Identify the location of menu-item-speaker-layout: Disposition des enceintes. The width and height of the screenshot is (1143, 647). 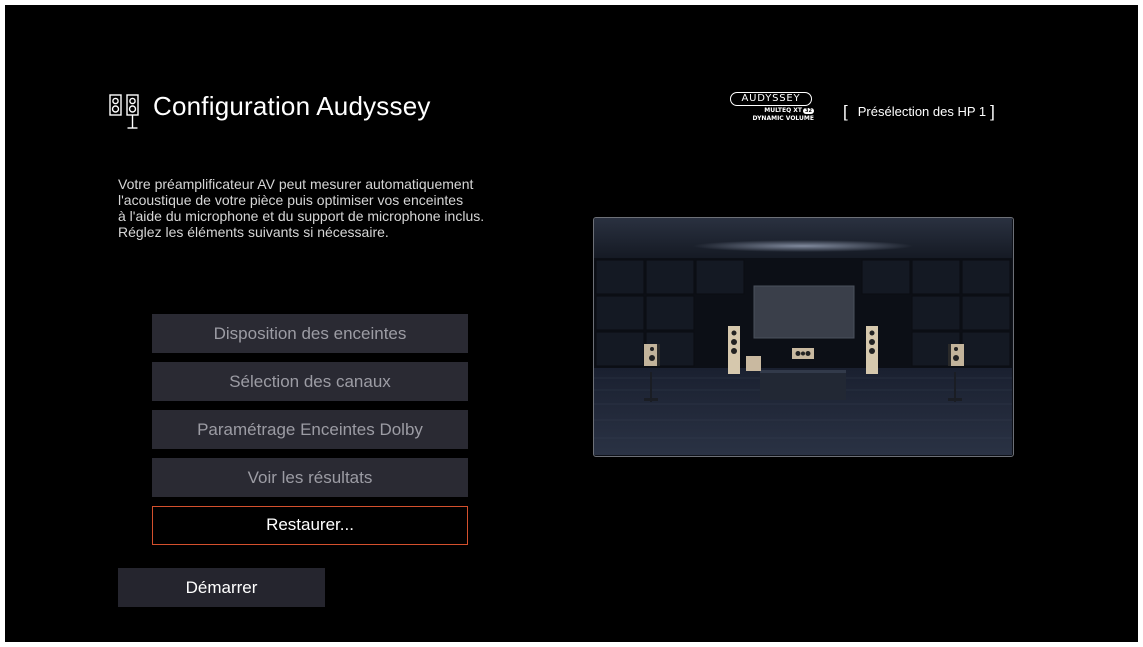
(310, 333).